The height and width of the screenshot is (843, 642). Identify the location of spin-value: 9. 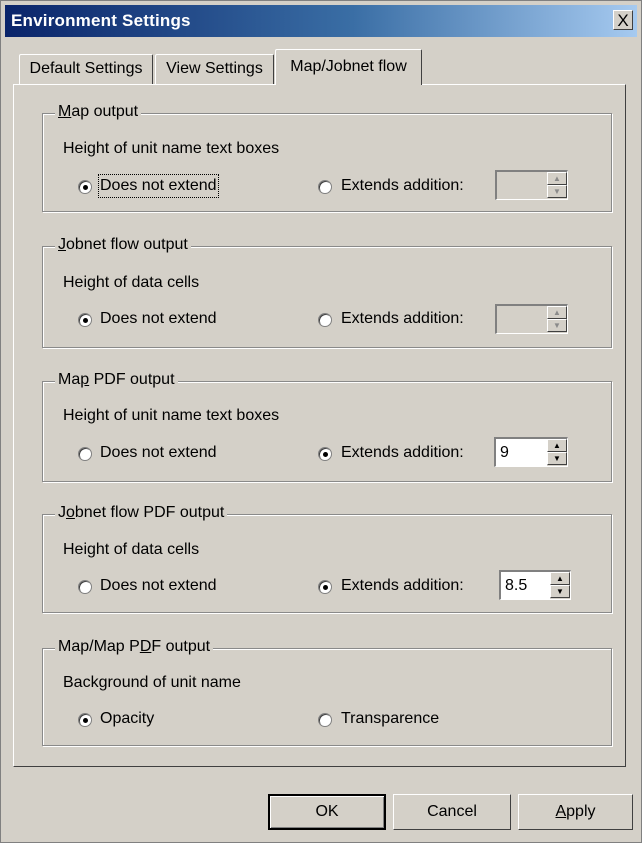
(504, 453).